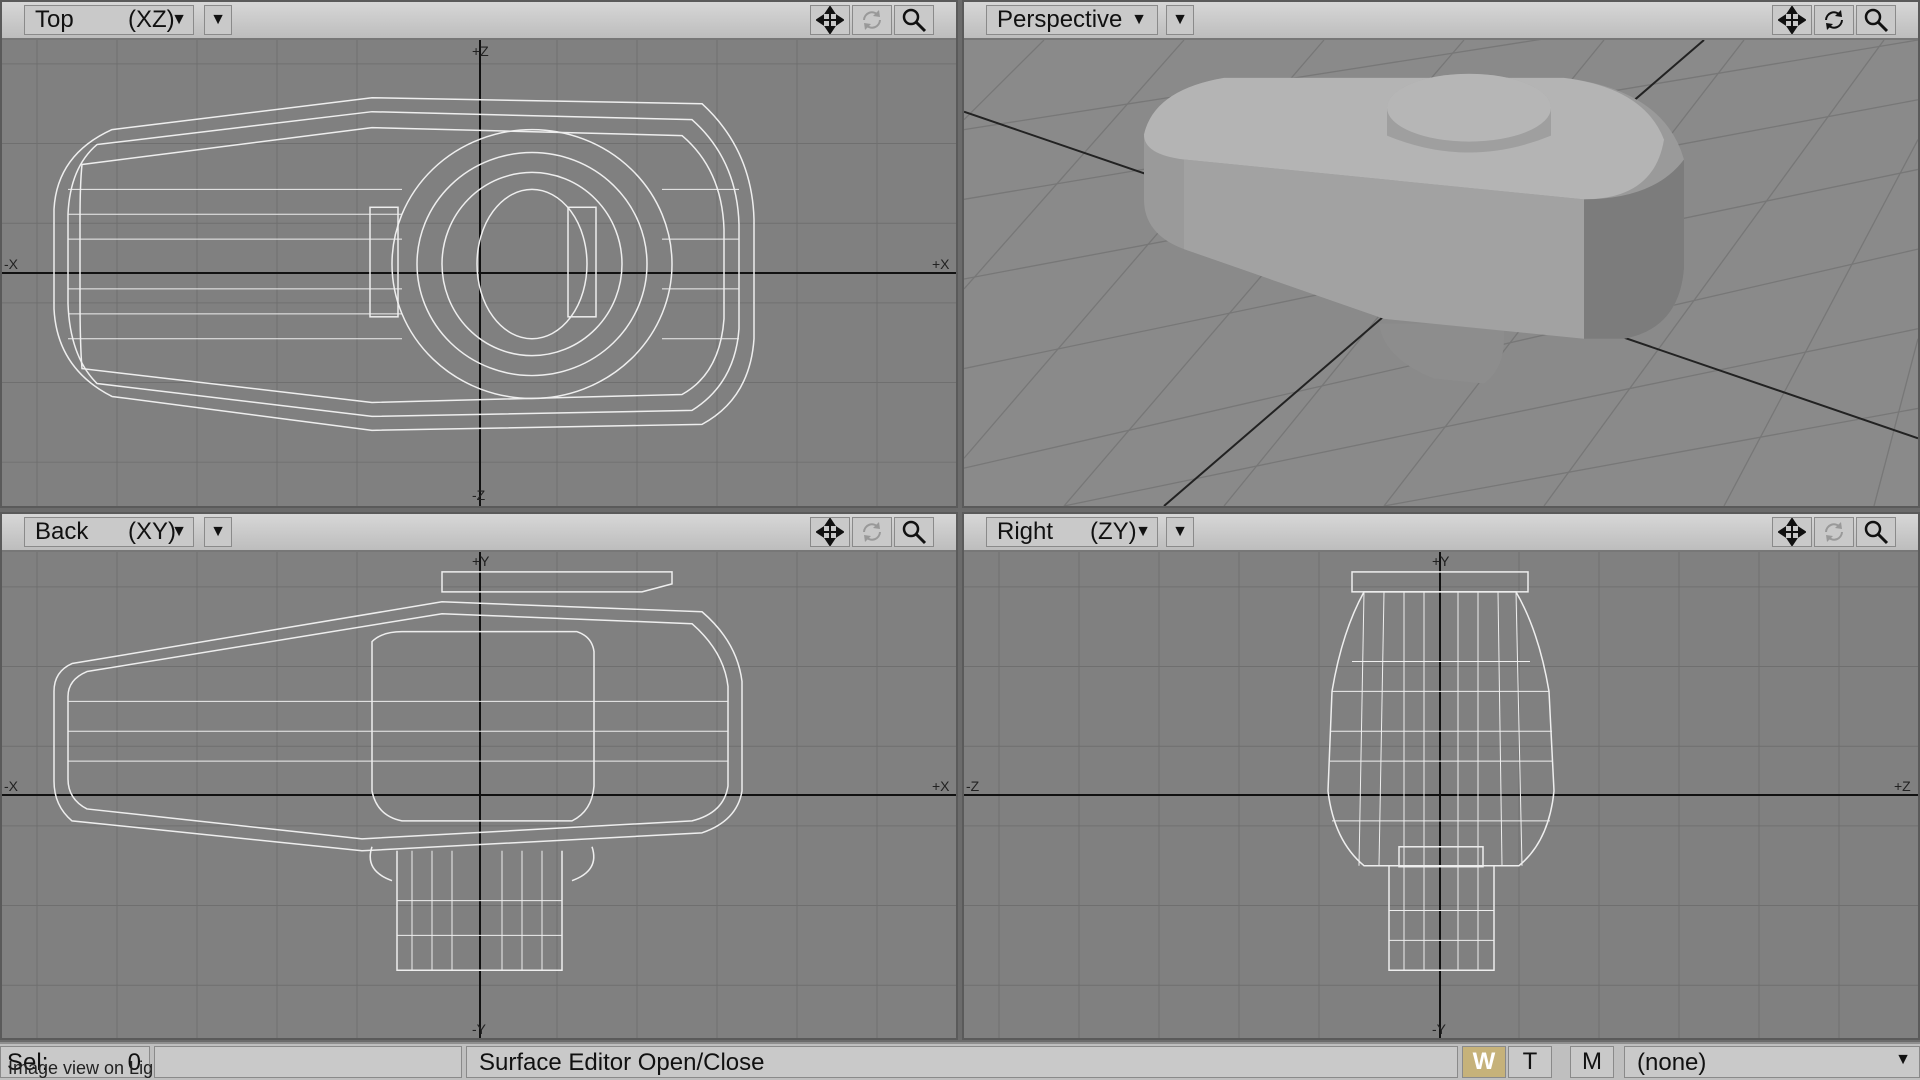  I want to click on surface-value: (none), so click(1672, 1062).